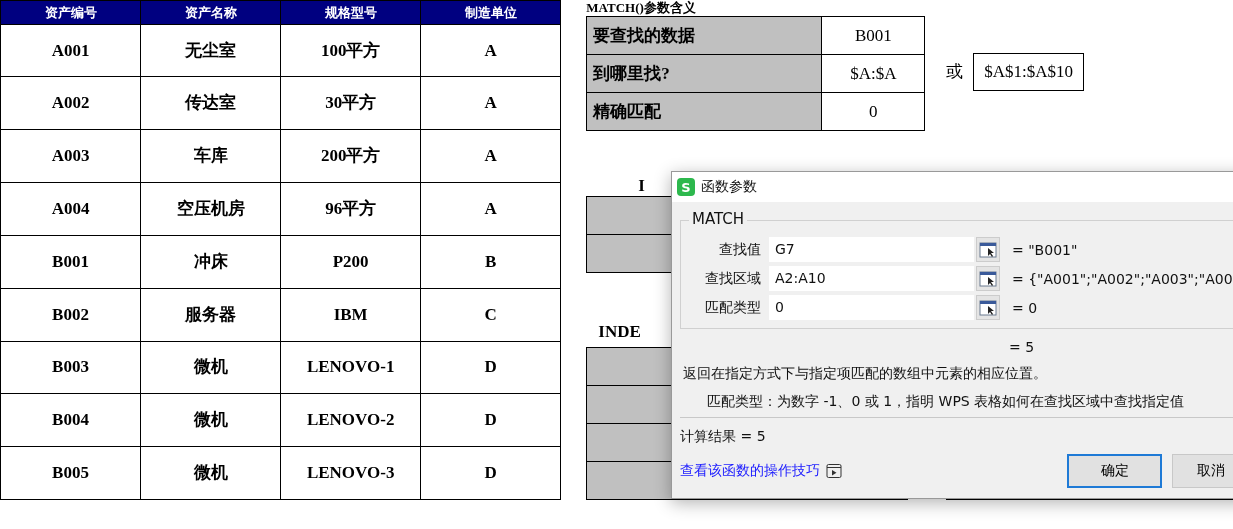 The height and width of the screenshot is (529, 1233). Describe the element at coordinates (210, 103) in the screenshot. I see `table-cell: 传达室` at that location.